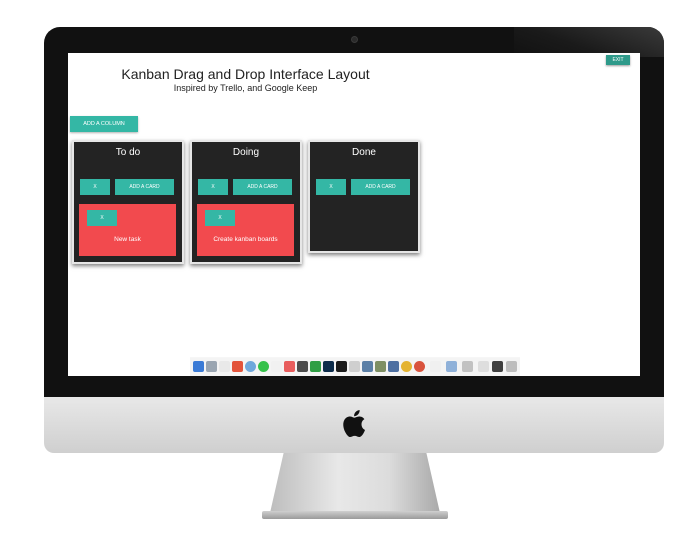 The height and width of the screenshot is (559, 700). I want to click on card-text: New task, so click(127, 239).